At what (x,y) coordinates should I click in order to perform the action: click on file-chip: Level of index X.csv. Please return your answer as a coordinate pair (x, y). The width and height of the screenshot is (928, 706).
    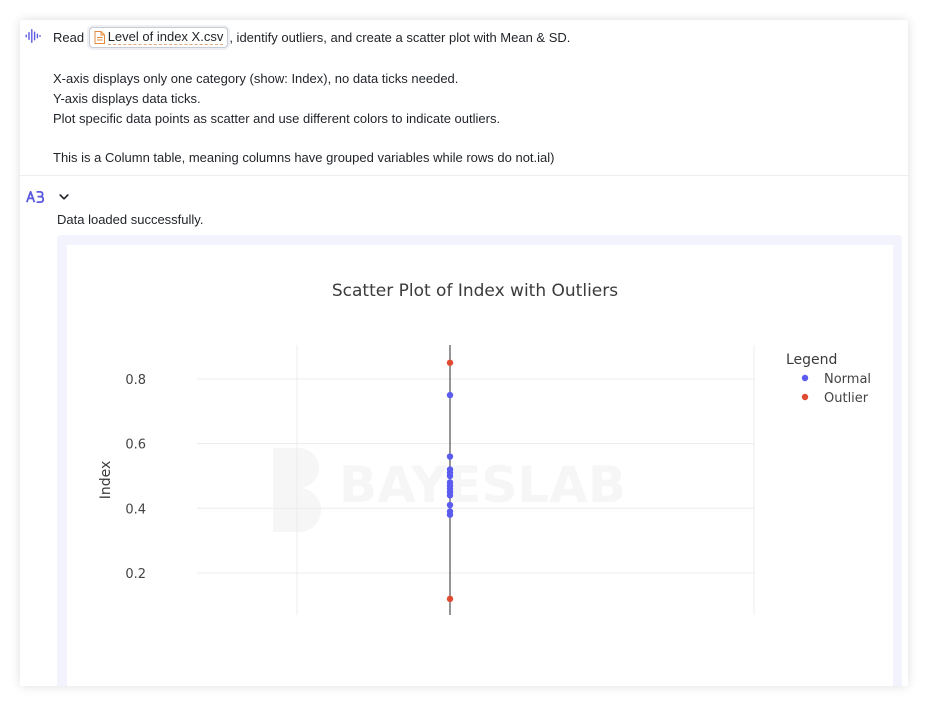
    Looking at the image, I should click on (158, 37).